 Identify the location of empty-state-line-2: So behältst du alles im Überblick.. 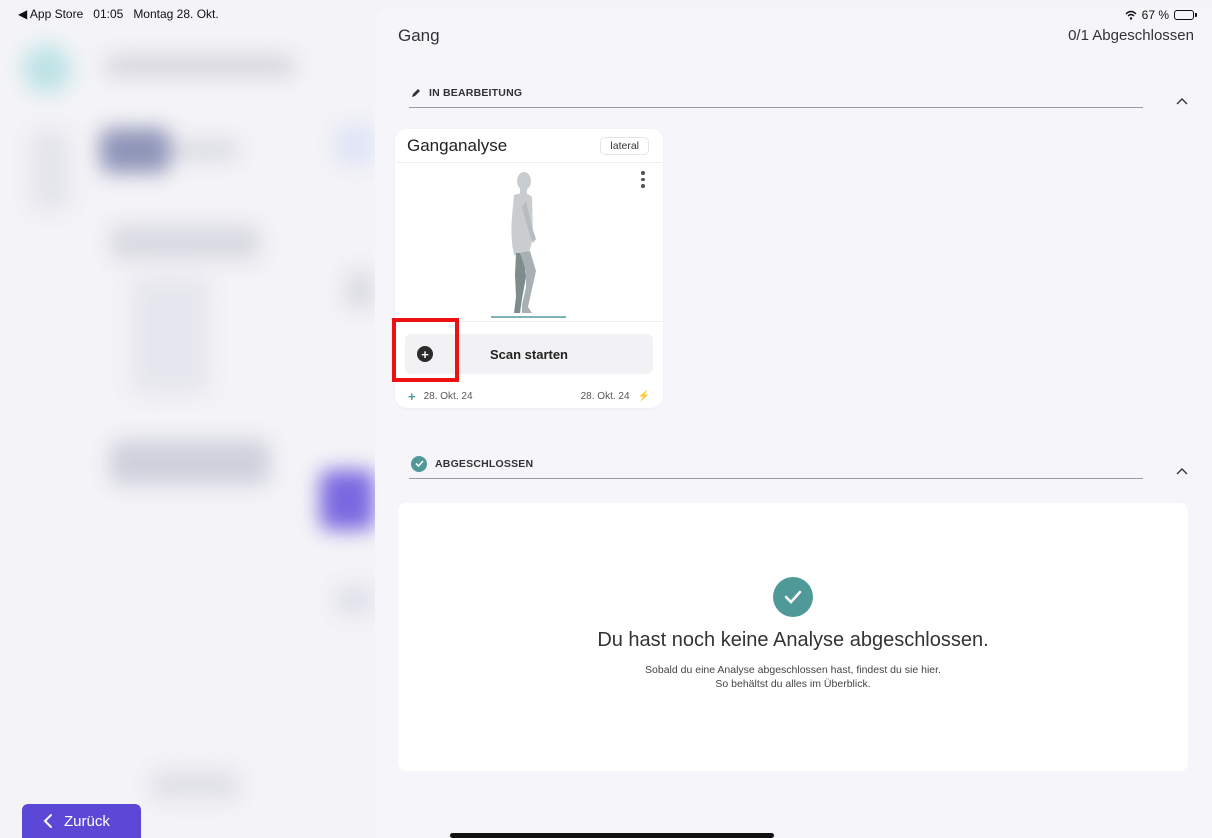
(793, 684).